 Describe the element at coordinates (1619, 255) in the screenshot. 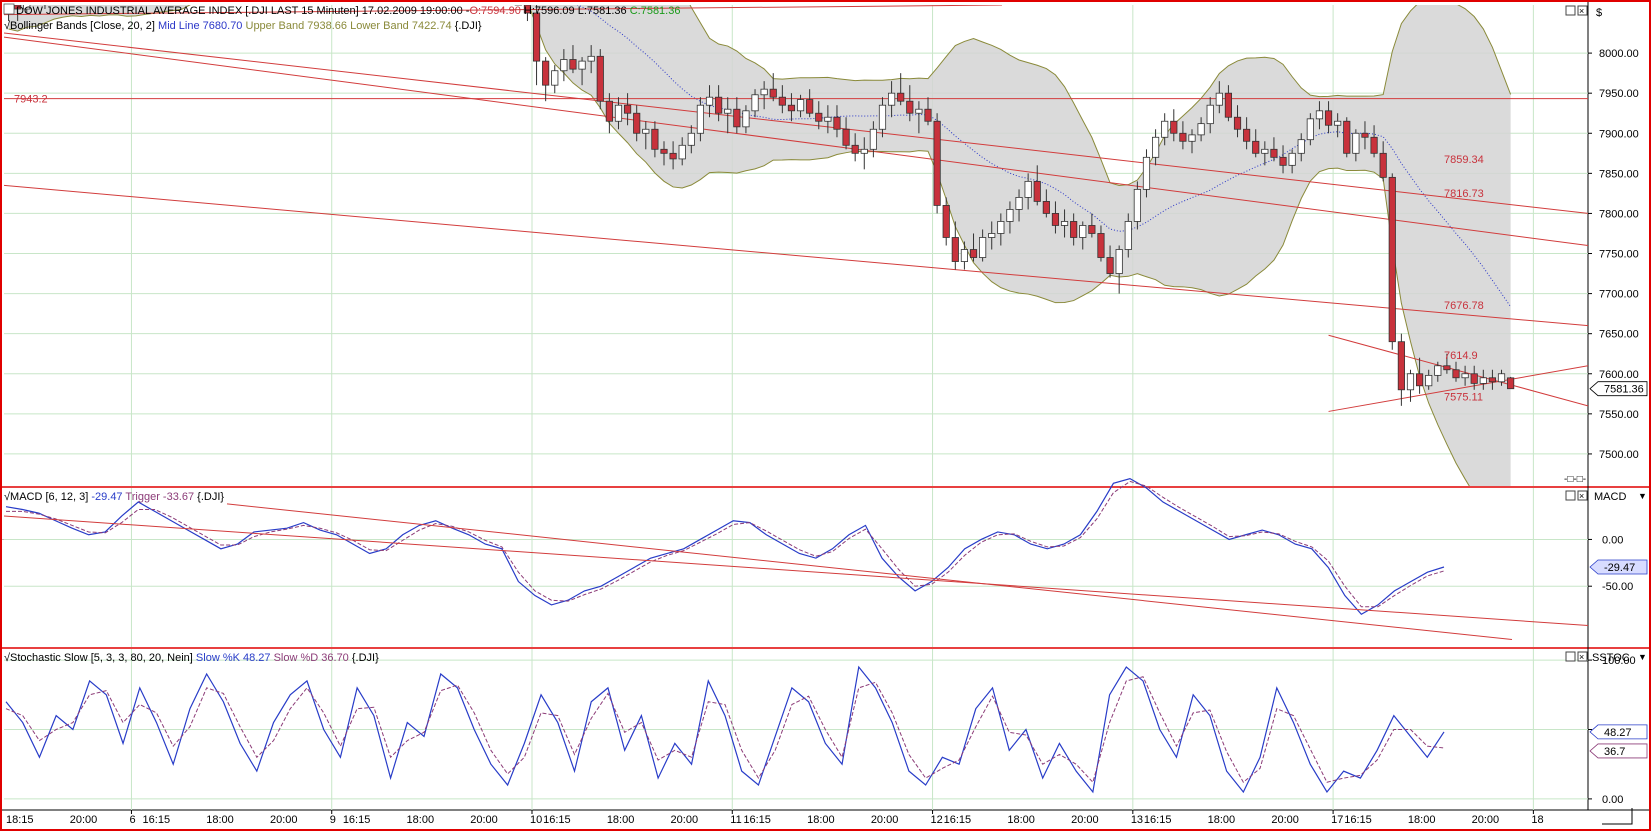

I see `price-axis-tick-label: 7750.00` at that location.